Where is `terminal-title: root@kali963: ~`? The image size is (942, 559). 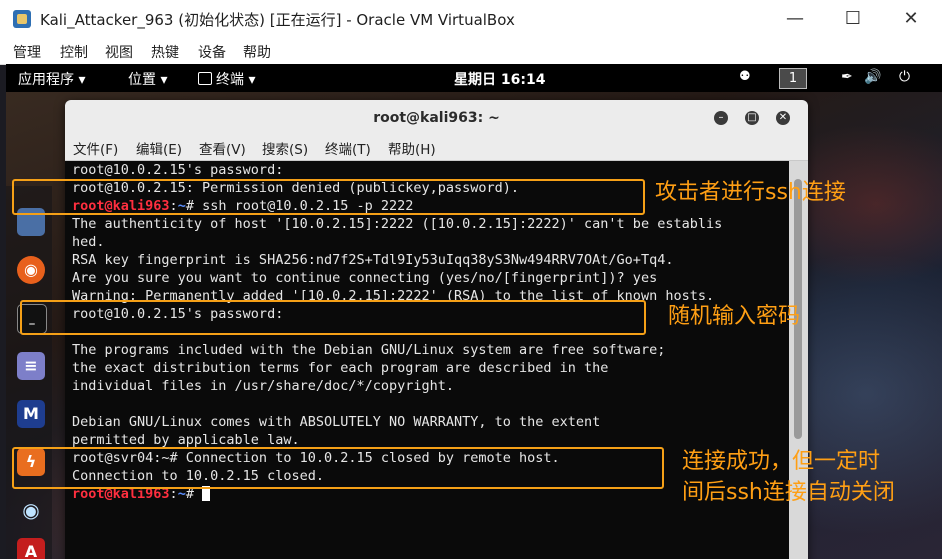 terminal-title: root@kali963: ~ is located at coordinates (436, 118).